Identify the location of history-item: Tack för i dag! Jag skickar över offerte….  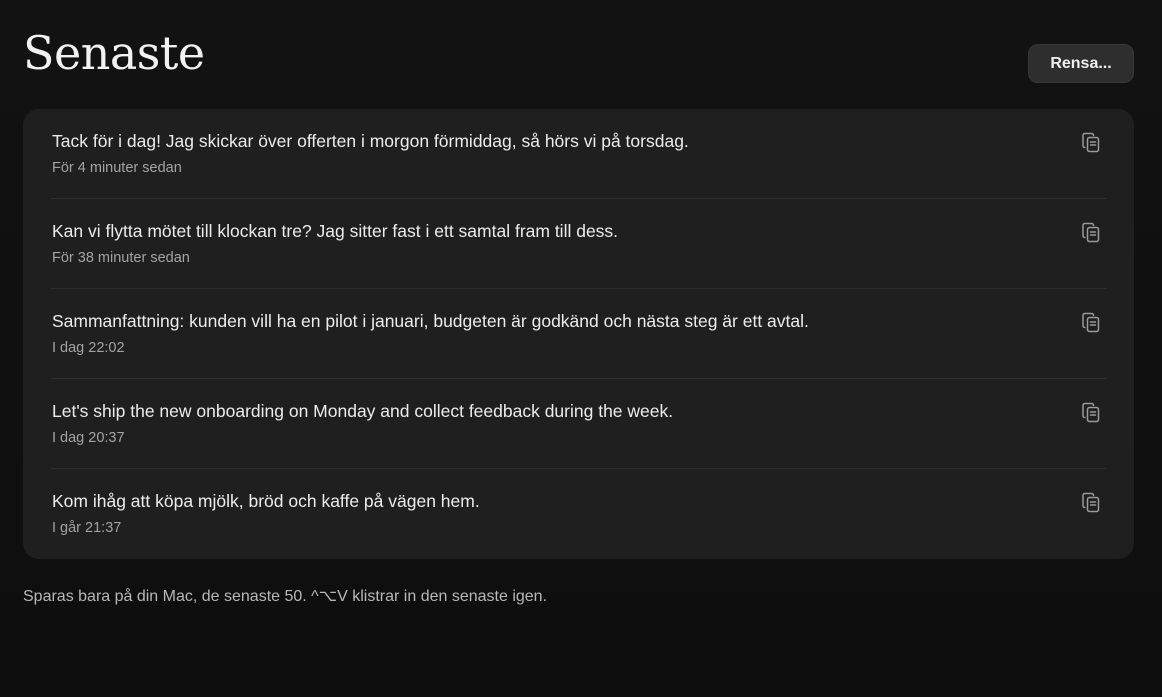
(578, 154).